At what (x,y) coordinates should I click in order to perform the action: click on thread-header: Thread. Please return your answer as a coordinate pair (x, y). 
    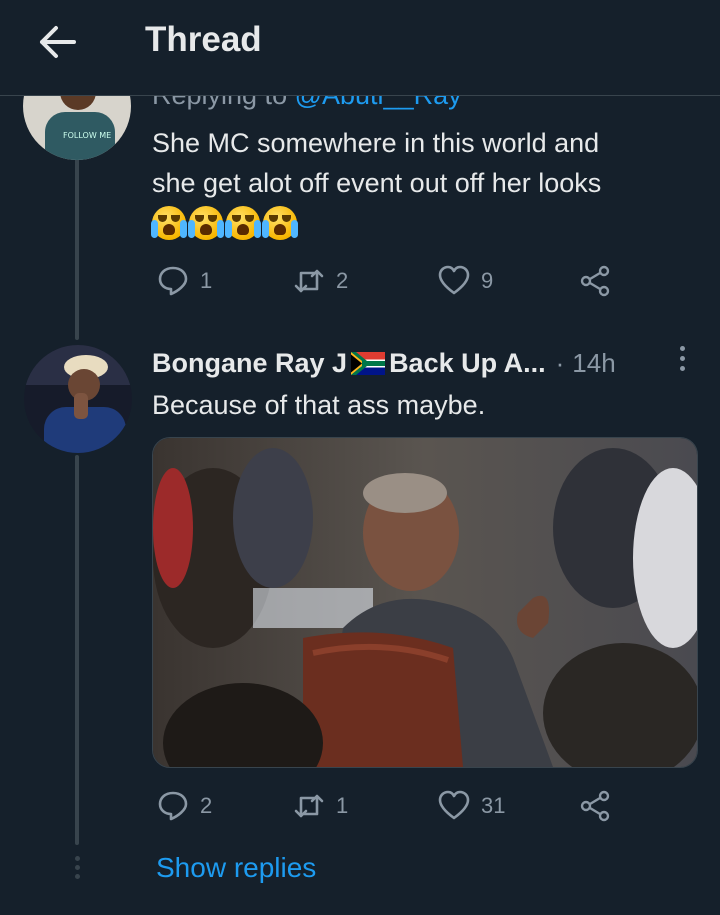
    Looking at the image, I should click on (360, 48).